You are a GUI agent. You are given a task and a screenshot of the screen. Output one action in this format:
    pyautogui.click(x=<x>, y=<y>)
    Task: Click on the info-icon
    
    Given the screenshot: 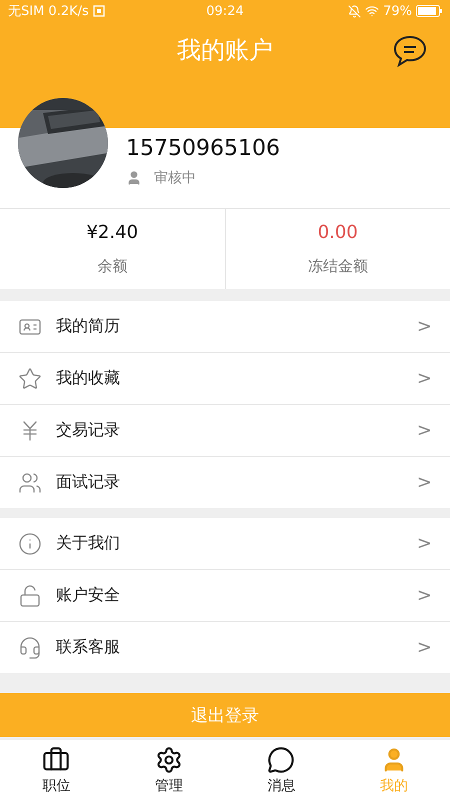 What is the action you would take?
    pyautogui.click(x=30, y=544)
    